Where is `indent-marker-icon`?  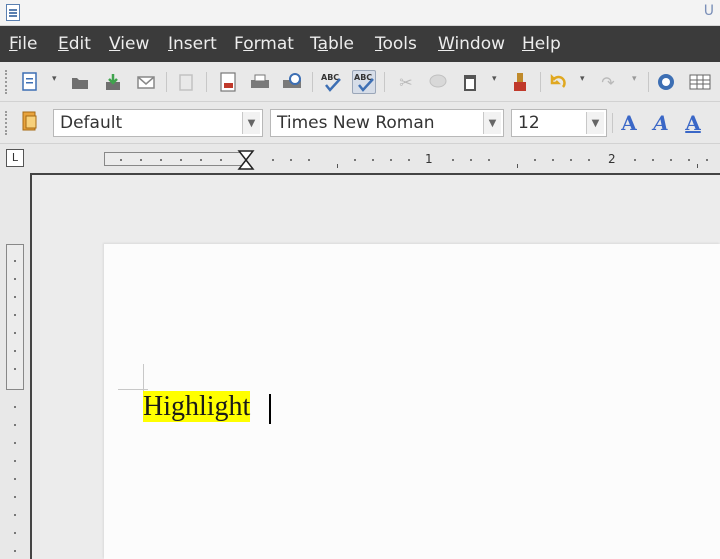 indent-marker-icon is located at coordinates (246, 160).